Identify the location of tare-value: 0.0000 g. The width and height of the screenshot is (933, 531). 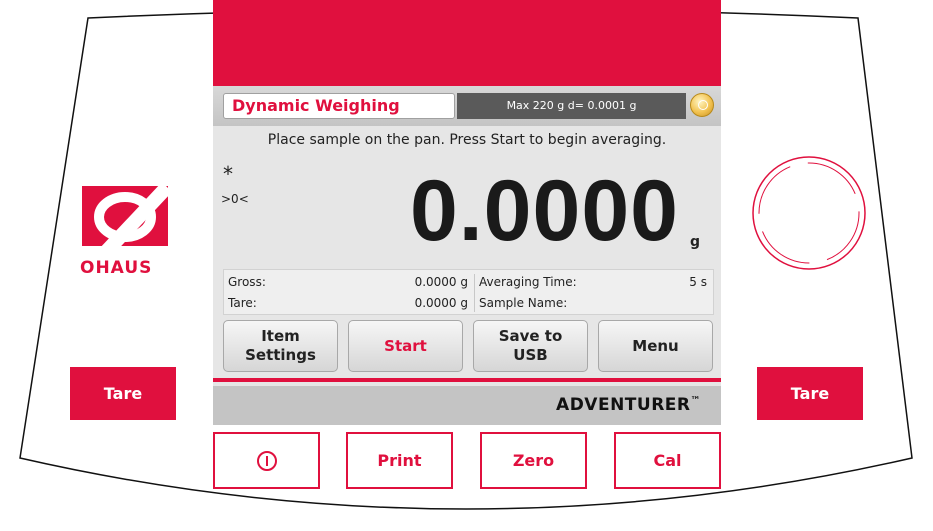
(441, 303).